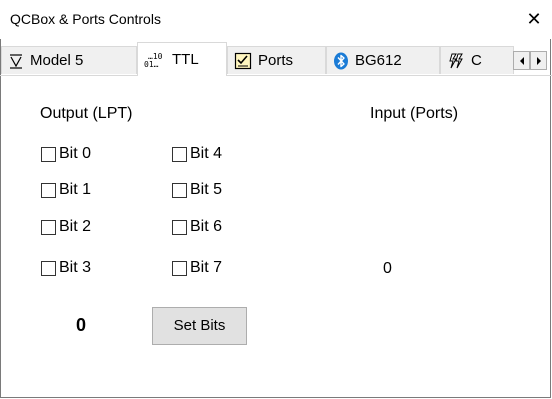 The image size is (552, 399). What do you see at coordinates (86, 113) in the screenshot?
I see `output-heading: Output (LPT)` at bounding box center [86, 113].